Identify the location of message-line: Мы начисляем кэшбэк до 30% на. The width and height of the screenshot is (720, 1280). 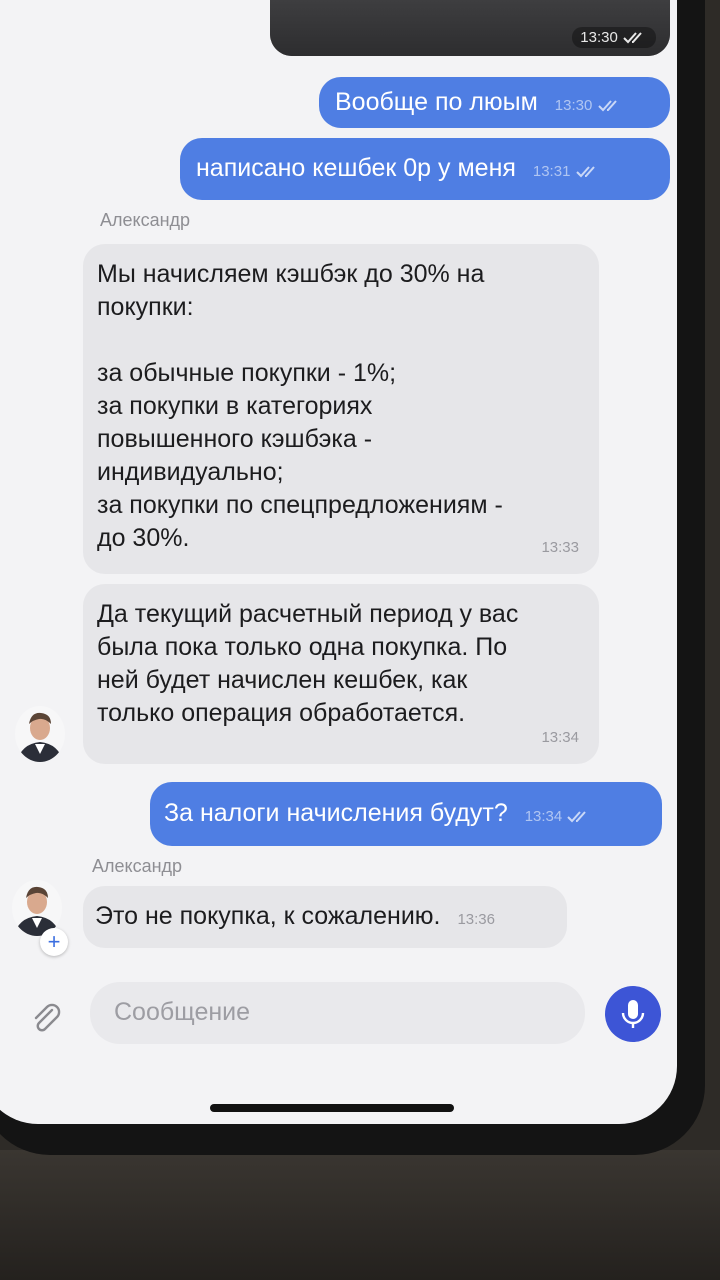
(291, 274).